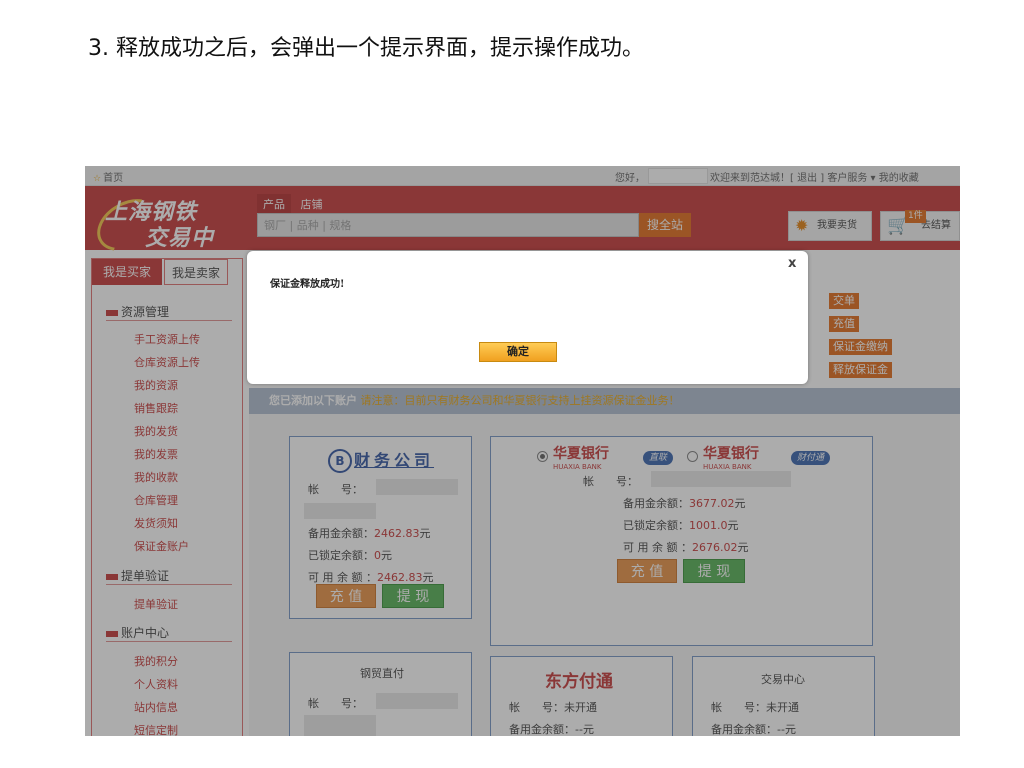 This screenshot has height=768, width=1024. I want to click on step-instruction: 3. 释放成功之后，会弹出一个提示界面，提示操作成功。, so click(366, 48).